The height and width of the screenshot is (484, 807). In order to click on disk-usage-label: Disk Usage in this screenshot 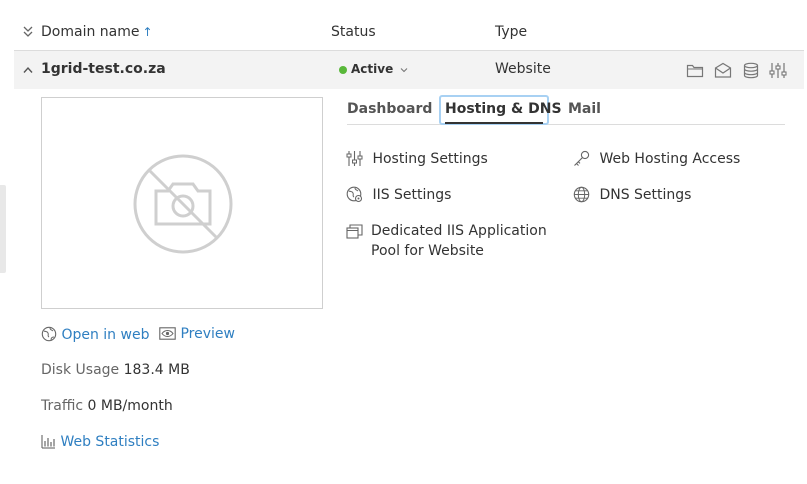, I will do `click(80, 370)`.